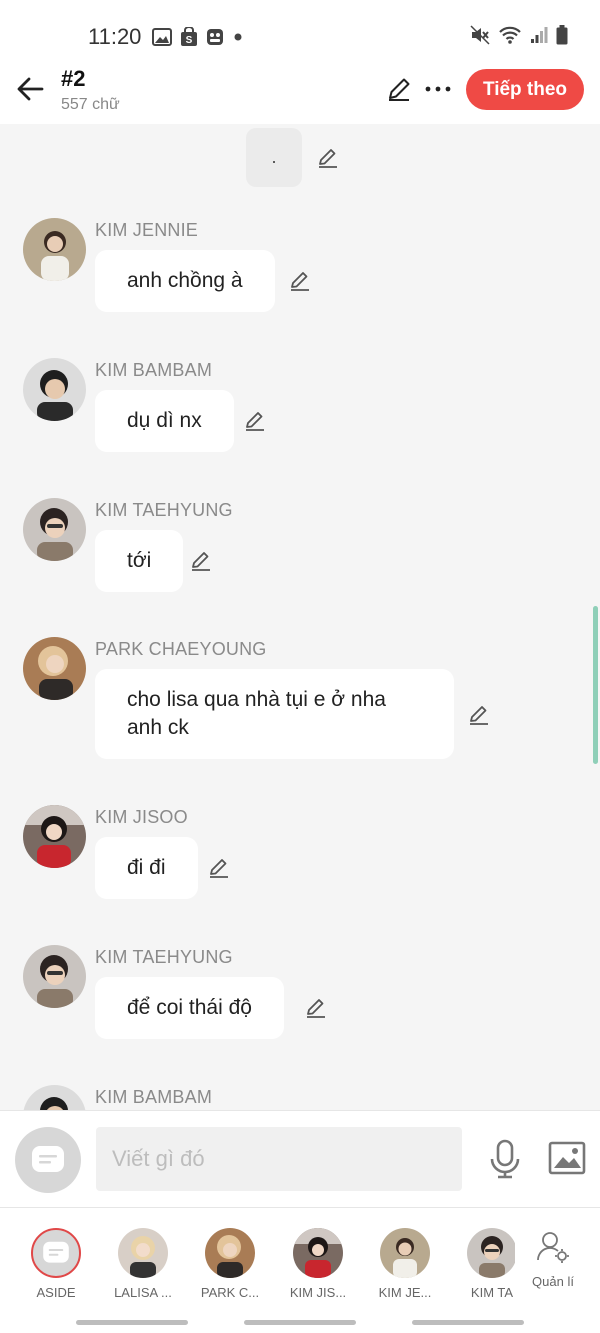 Image resolution: width=600 pixels, height=1333 pixels. What do you see at coordinates (189, 40) in the screenshot?
I see `svg-text: S` at bounding box center [189, 40].